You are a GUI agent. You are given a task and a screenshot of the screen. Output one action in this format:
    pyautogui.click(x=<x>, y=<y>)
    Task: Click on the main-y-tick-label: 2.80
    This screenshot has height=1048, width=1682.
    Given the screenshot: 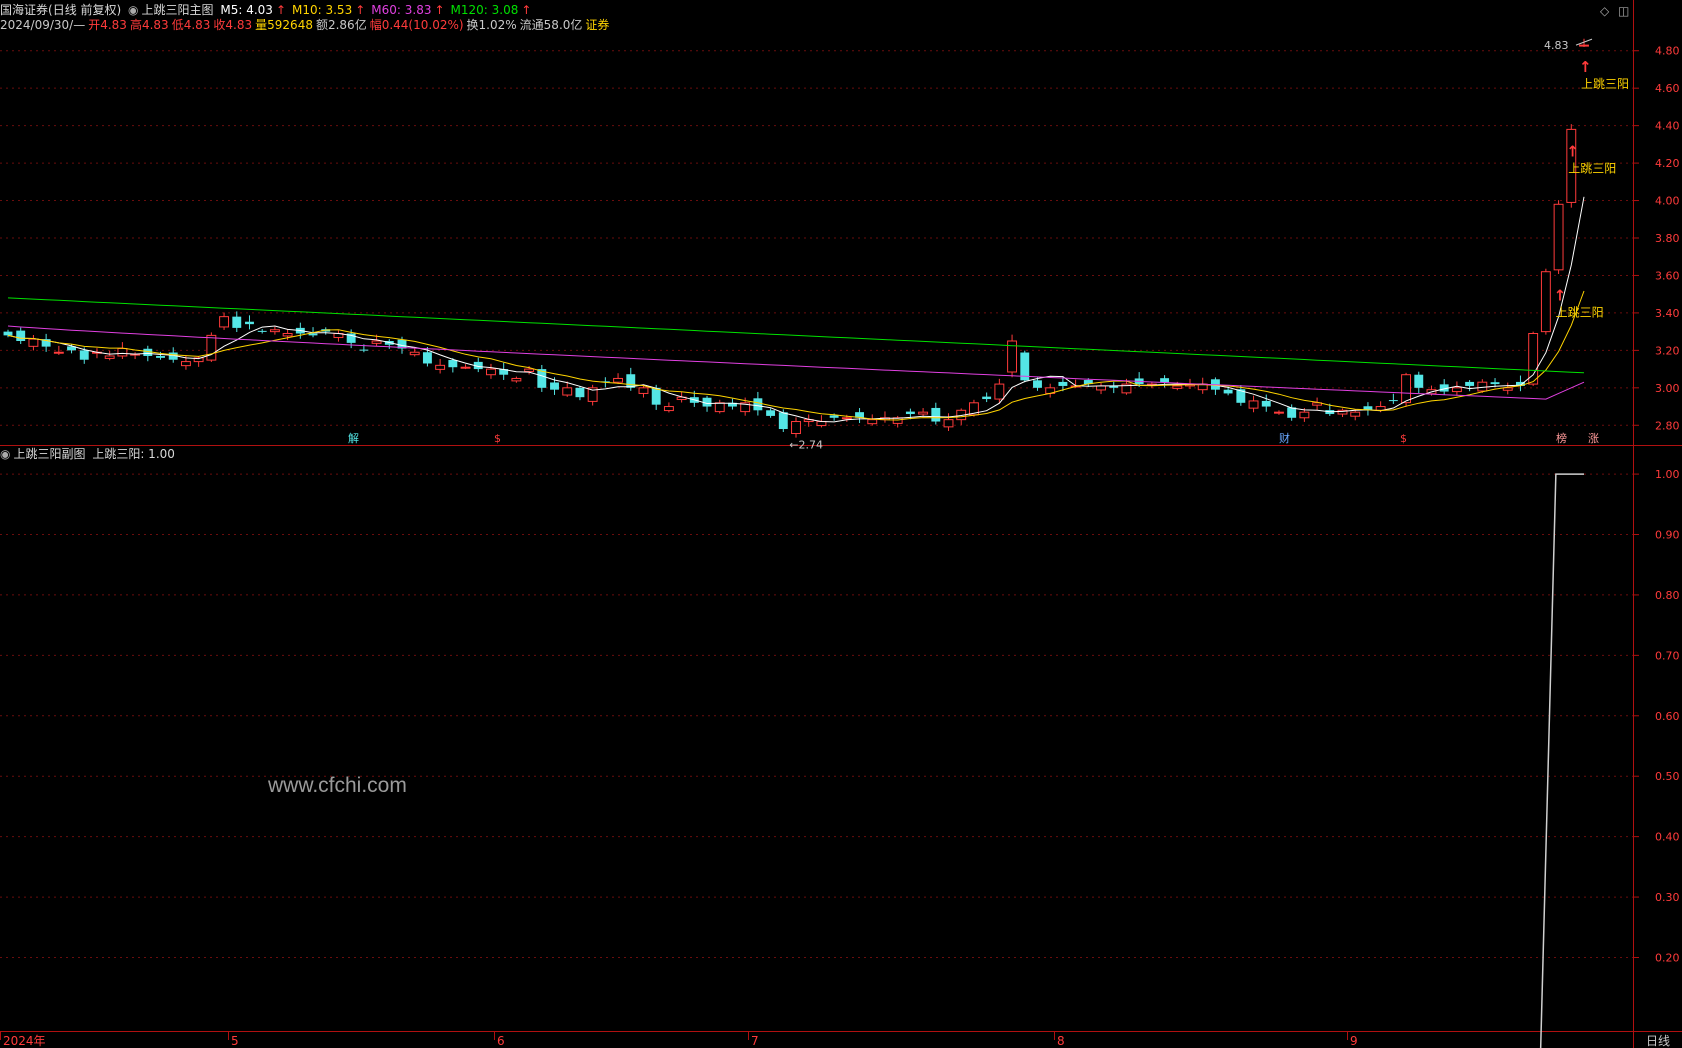 What is the action you would take?
    pyautogui.click(x=1667, y=425)
    